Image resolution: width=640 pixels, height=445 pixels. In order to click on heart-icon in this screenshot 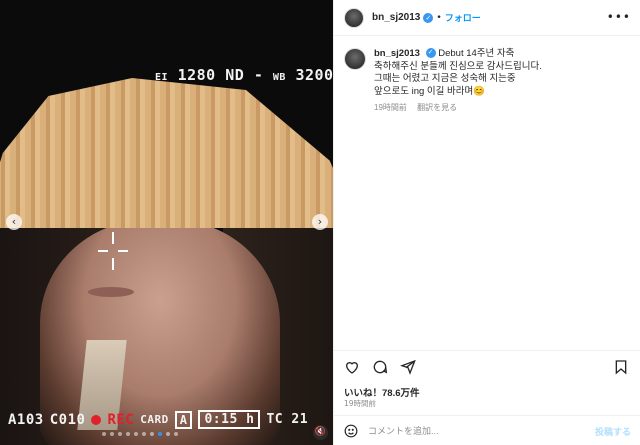, I will do `click(352, 367)`.